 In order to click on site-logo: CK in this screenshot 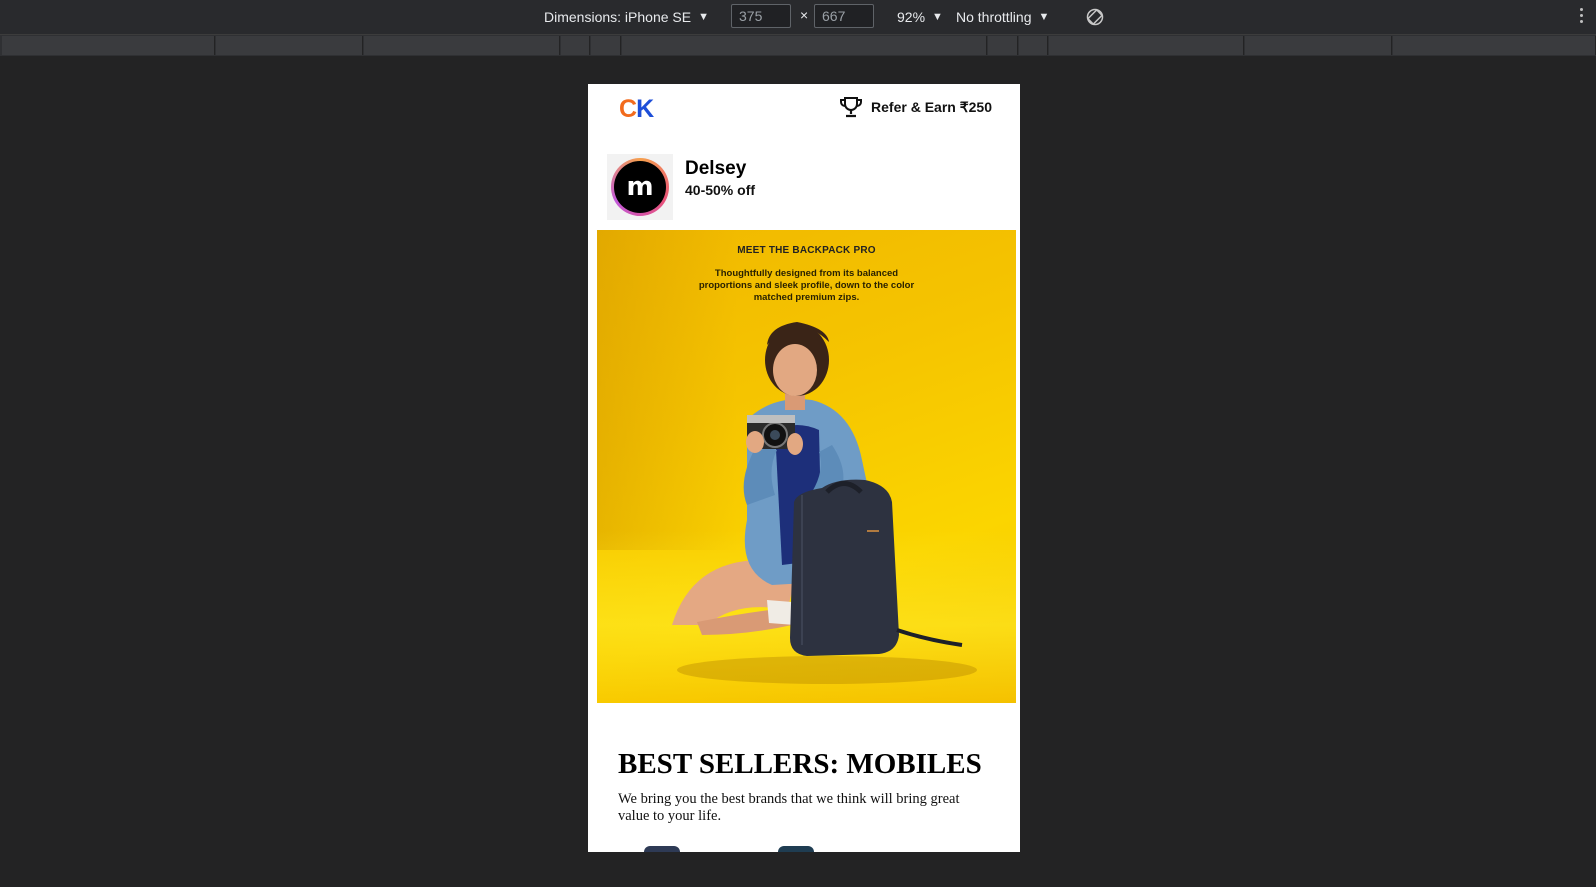, I will do `click(636, 109)`.